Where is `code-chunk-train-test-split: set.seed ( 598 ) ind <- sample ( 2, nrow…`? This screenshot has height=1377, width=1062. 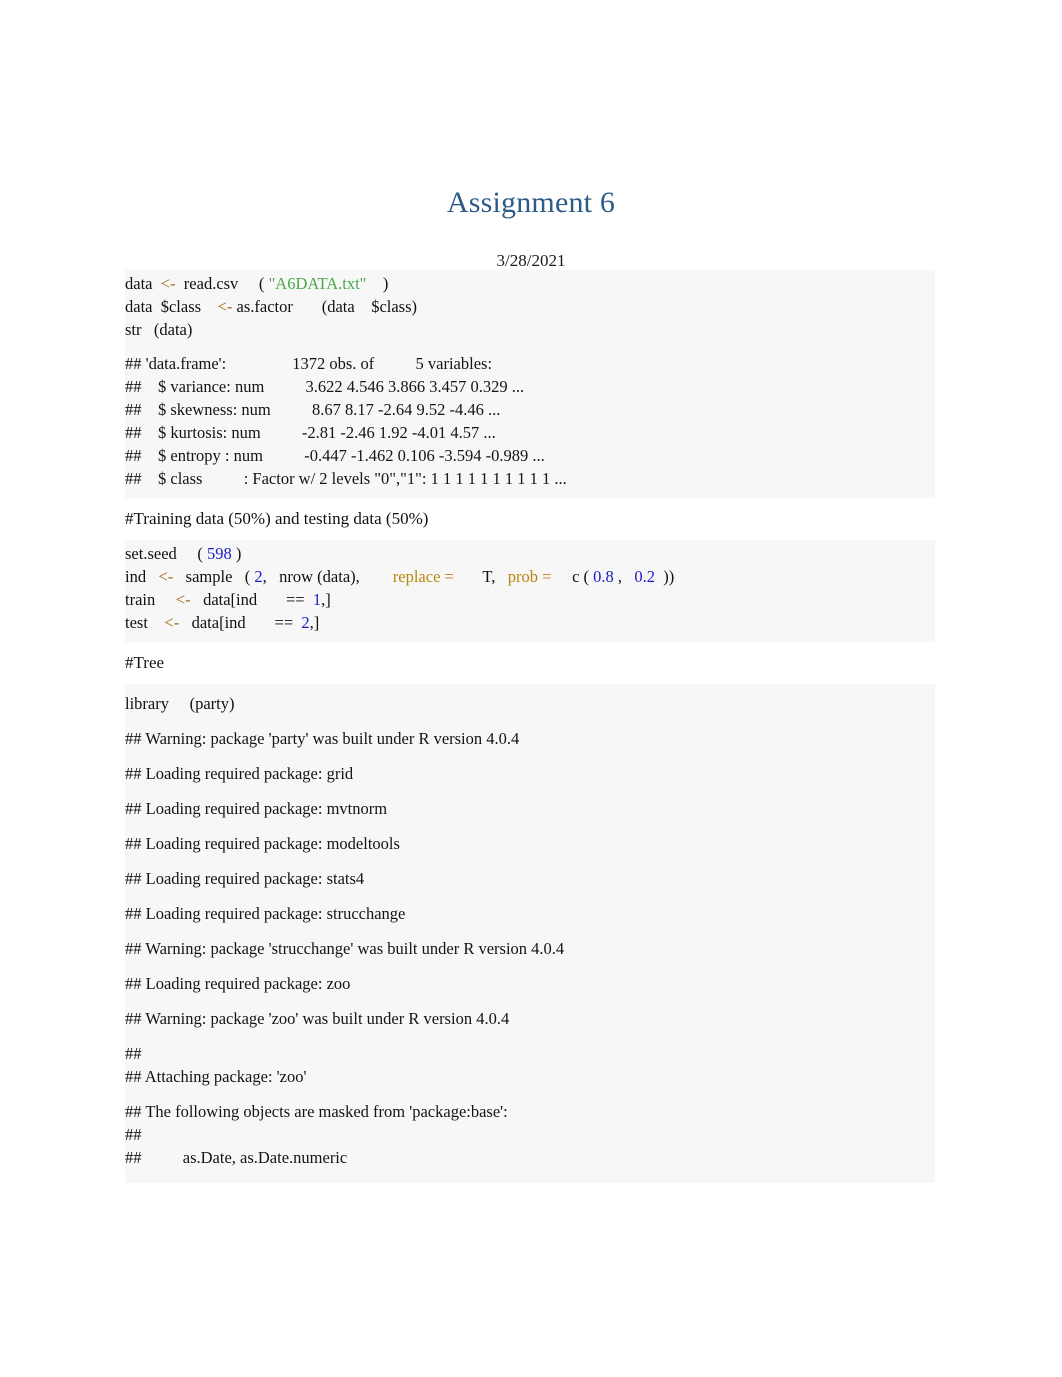 code-chunk-train-test-split: set.seed ( 598 ) ind <- sample ( 2, nrow… is located at coordinates (530, 591).